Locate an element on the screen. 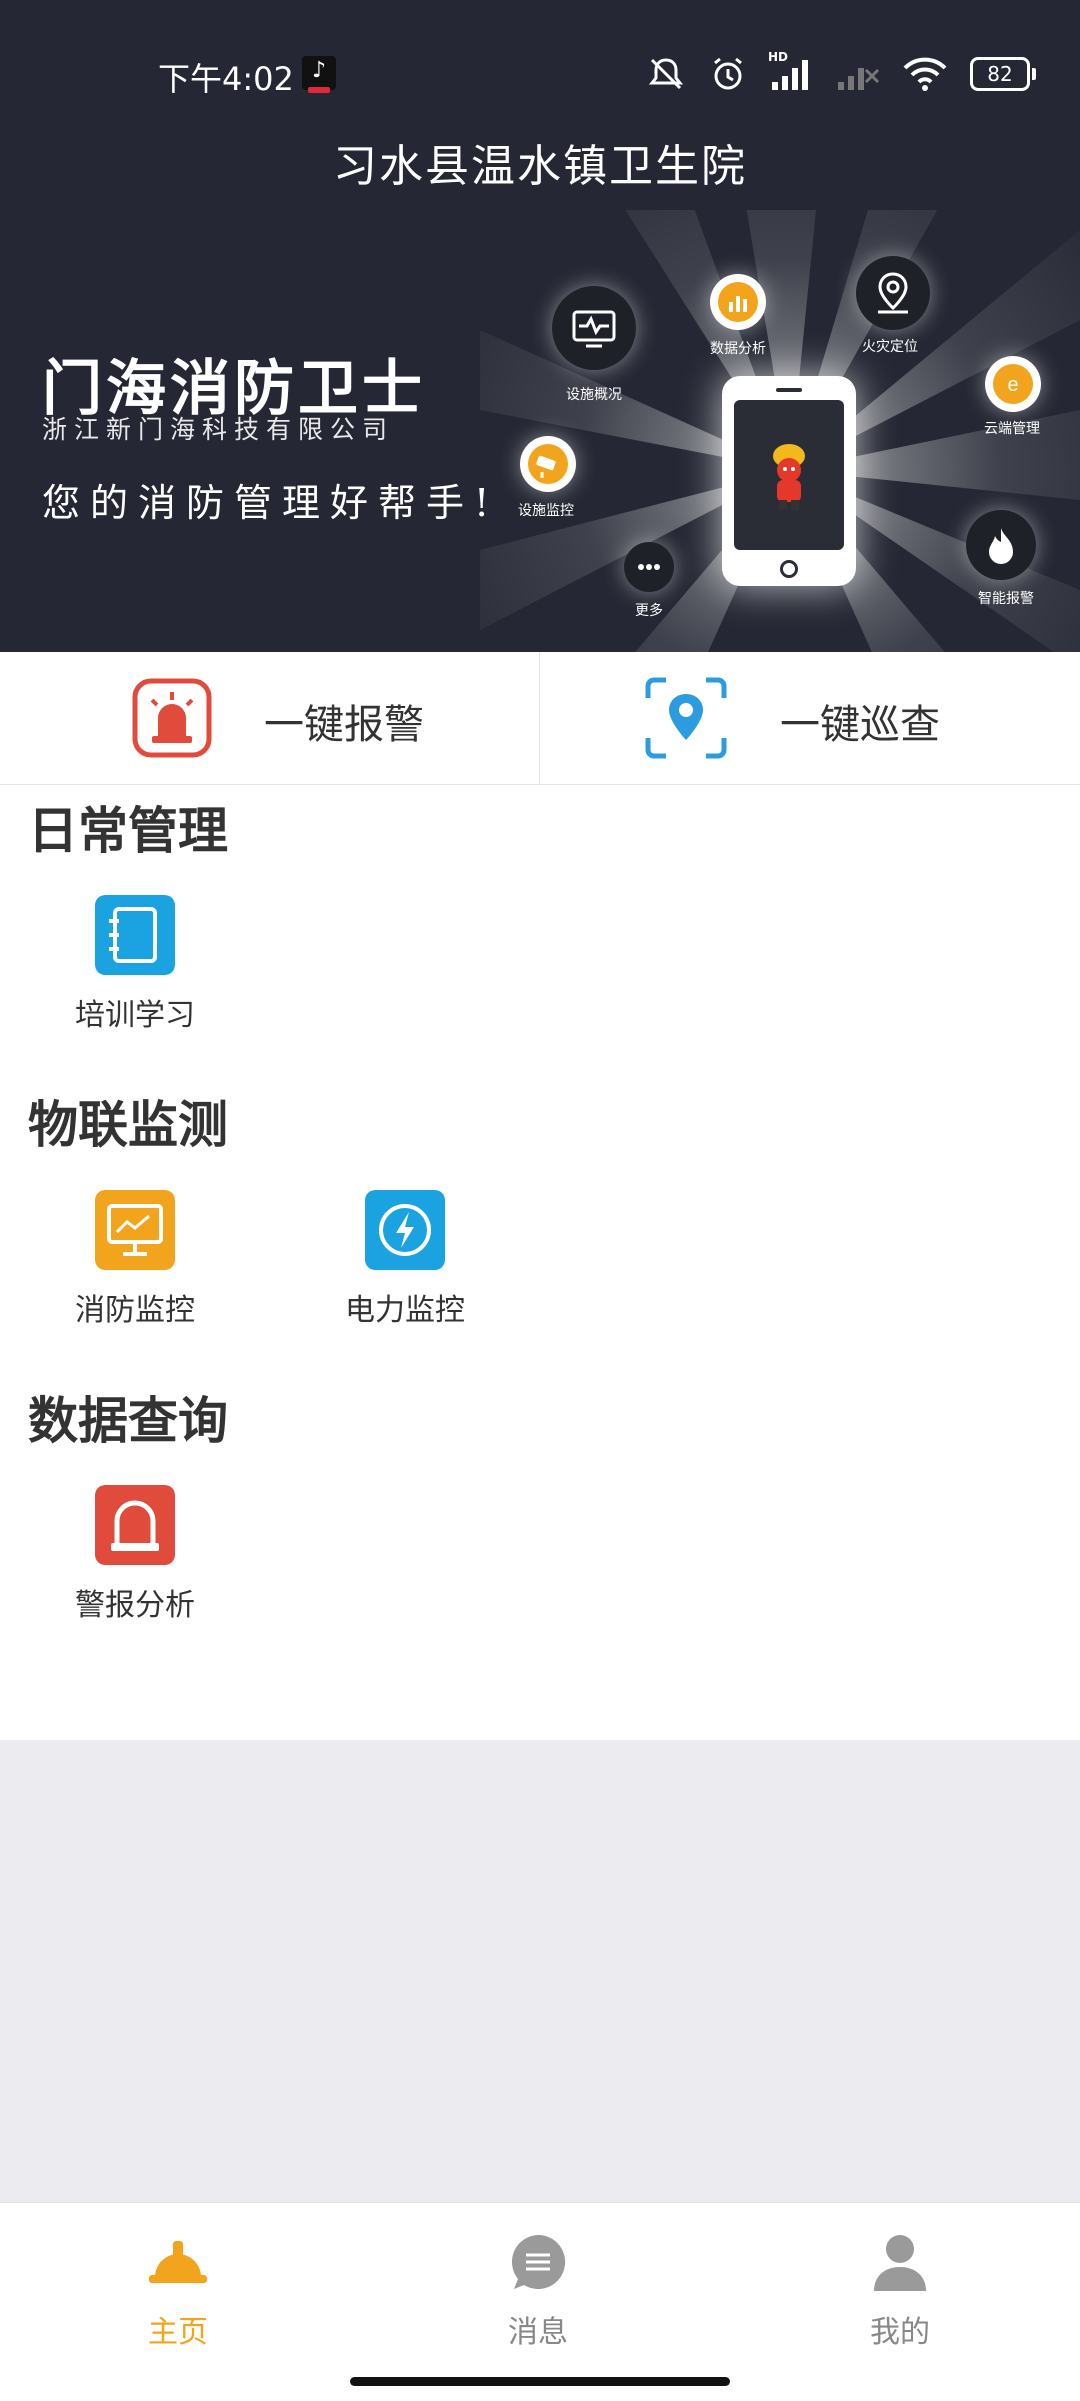 This screenshot has height=2401, width=1080. brand-slogan: 您的消防管理好帮手! is located at coordinates (271, 503).